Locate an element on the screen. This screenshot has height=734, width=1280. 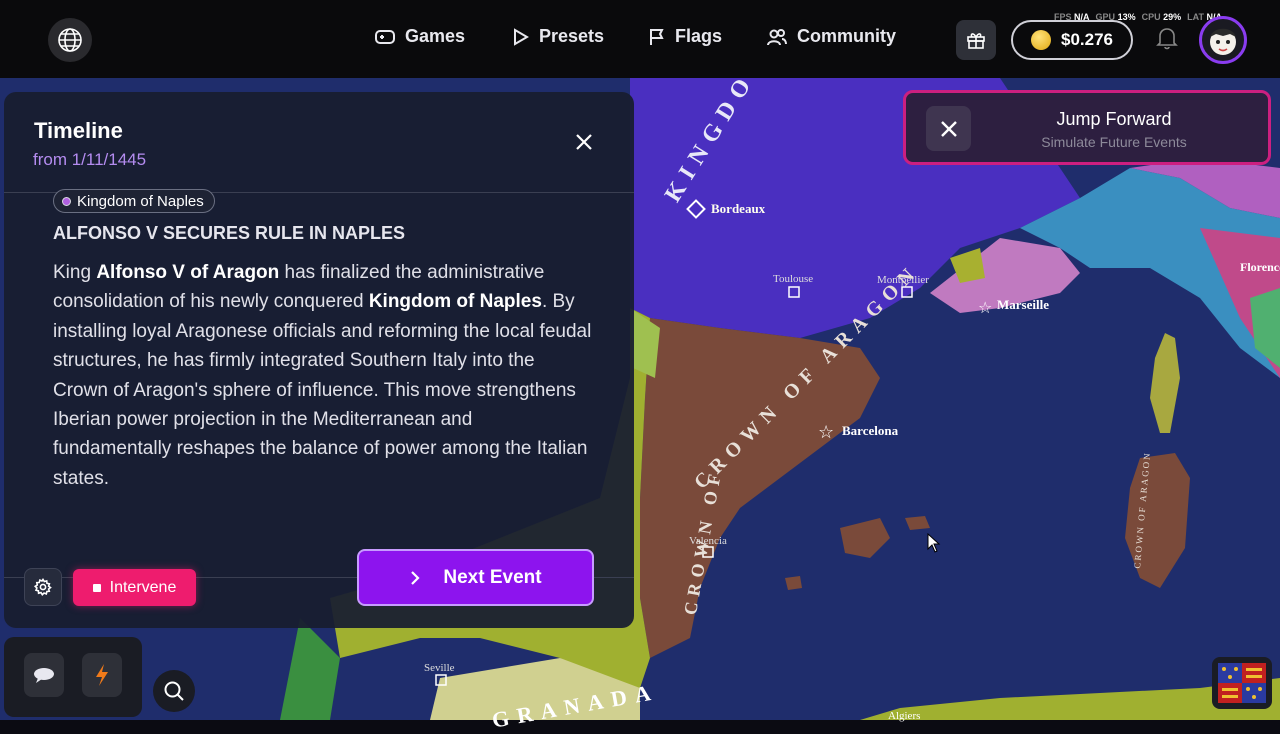
event-title: ALFONSO V SECURES RULE IN NAPLES is located at coordinates (229, 233).